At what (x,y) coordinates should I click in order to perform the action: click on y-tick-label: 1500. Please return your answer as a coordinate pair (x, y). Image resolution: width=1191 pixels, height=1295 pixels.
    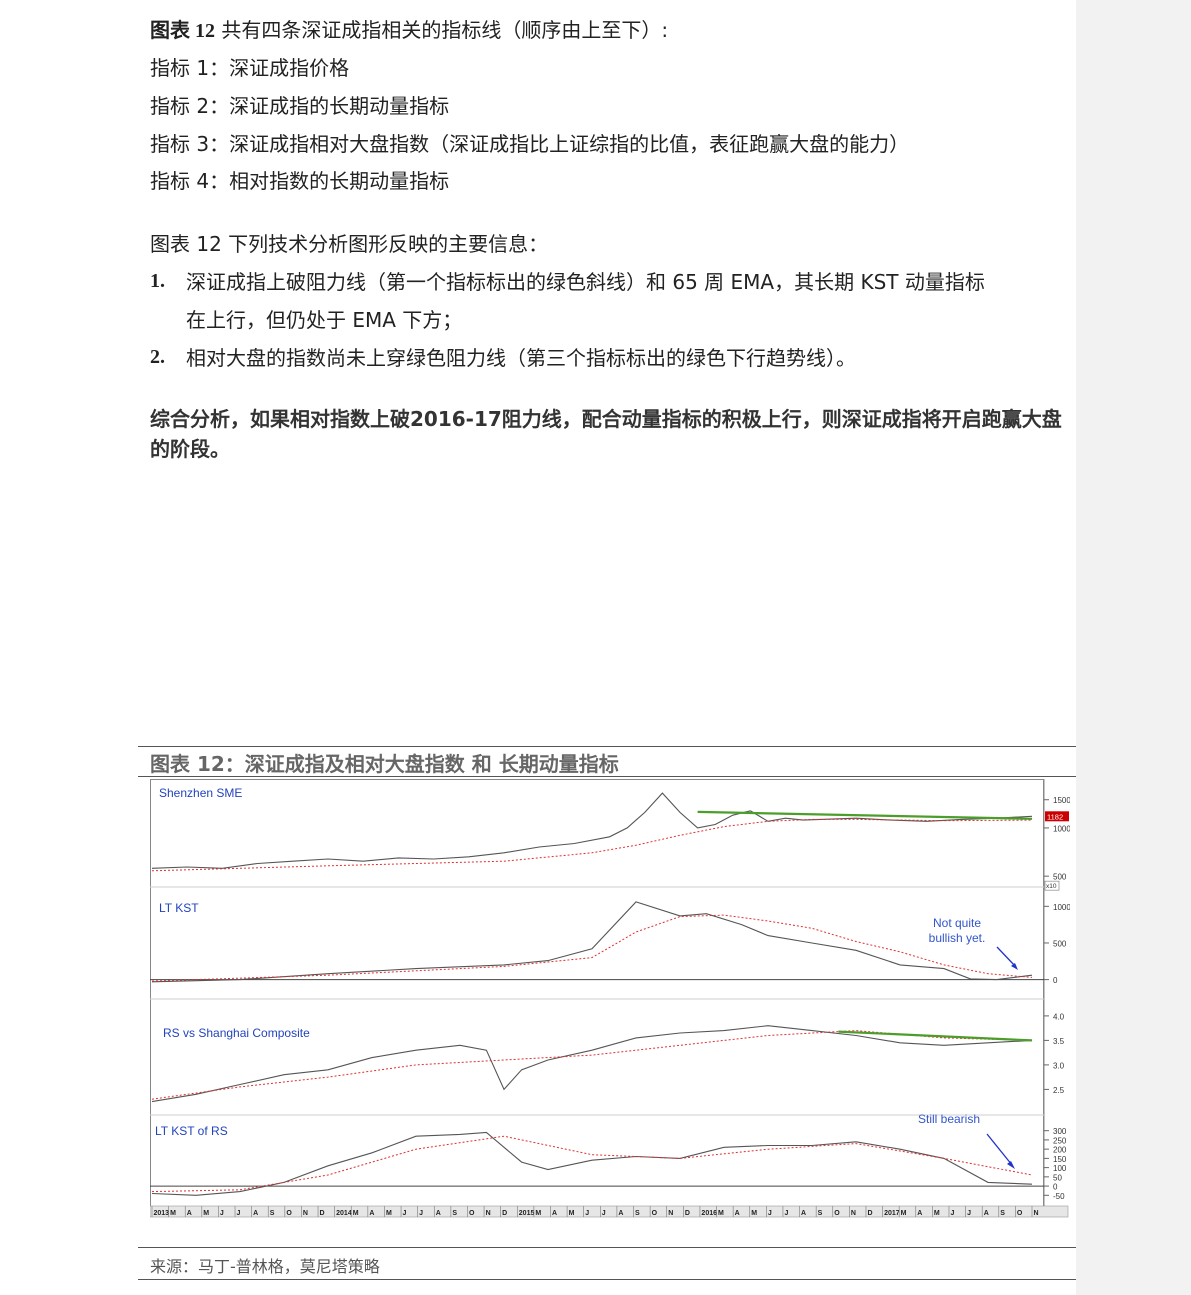
    Looking at the image, I should click on (1061, 800).